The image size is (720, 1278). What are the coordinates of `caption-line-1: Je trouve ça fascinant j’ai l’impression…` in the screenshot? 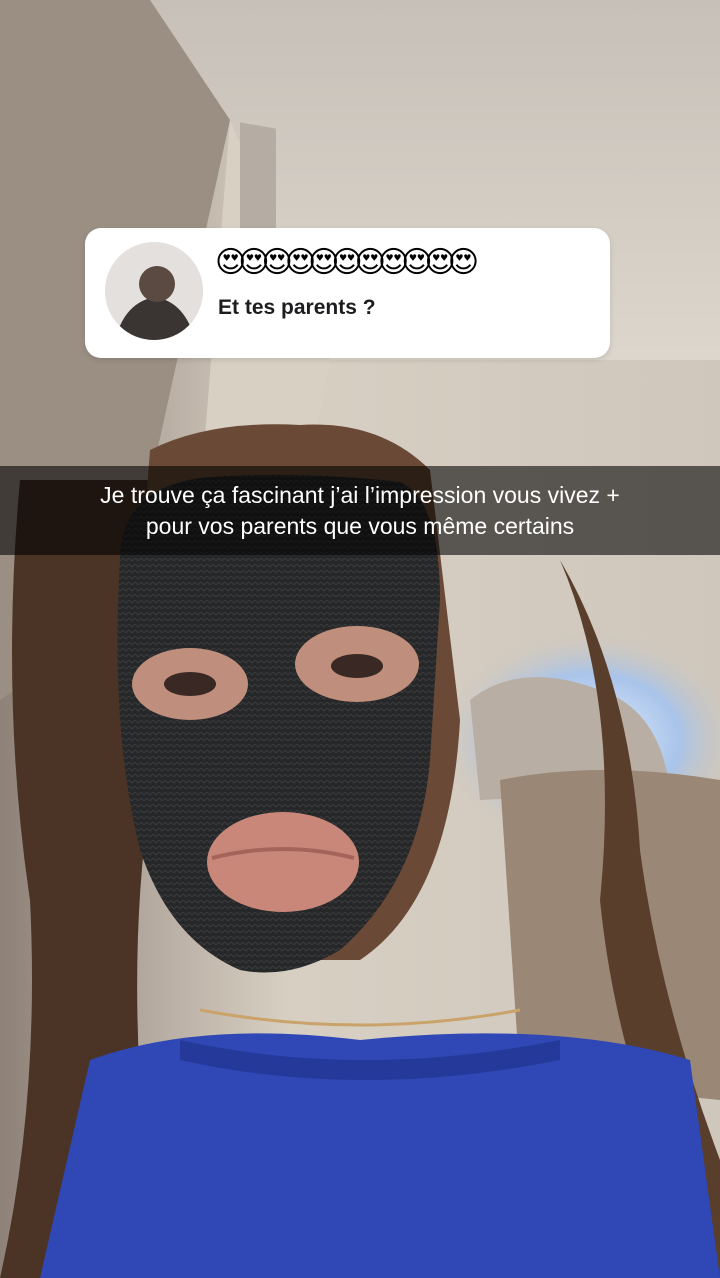 It's located at (360, 494).